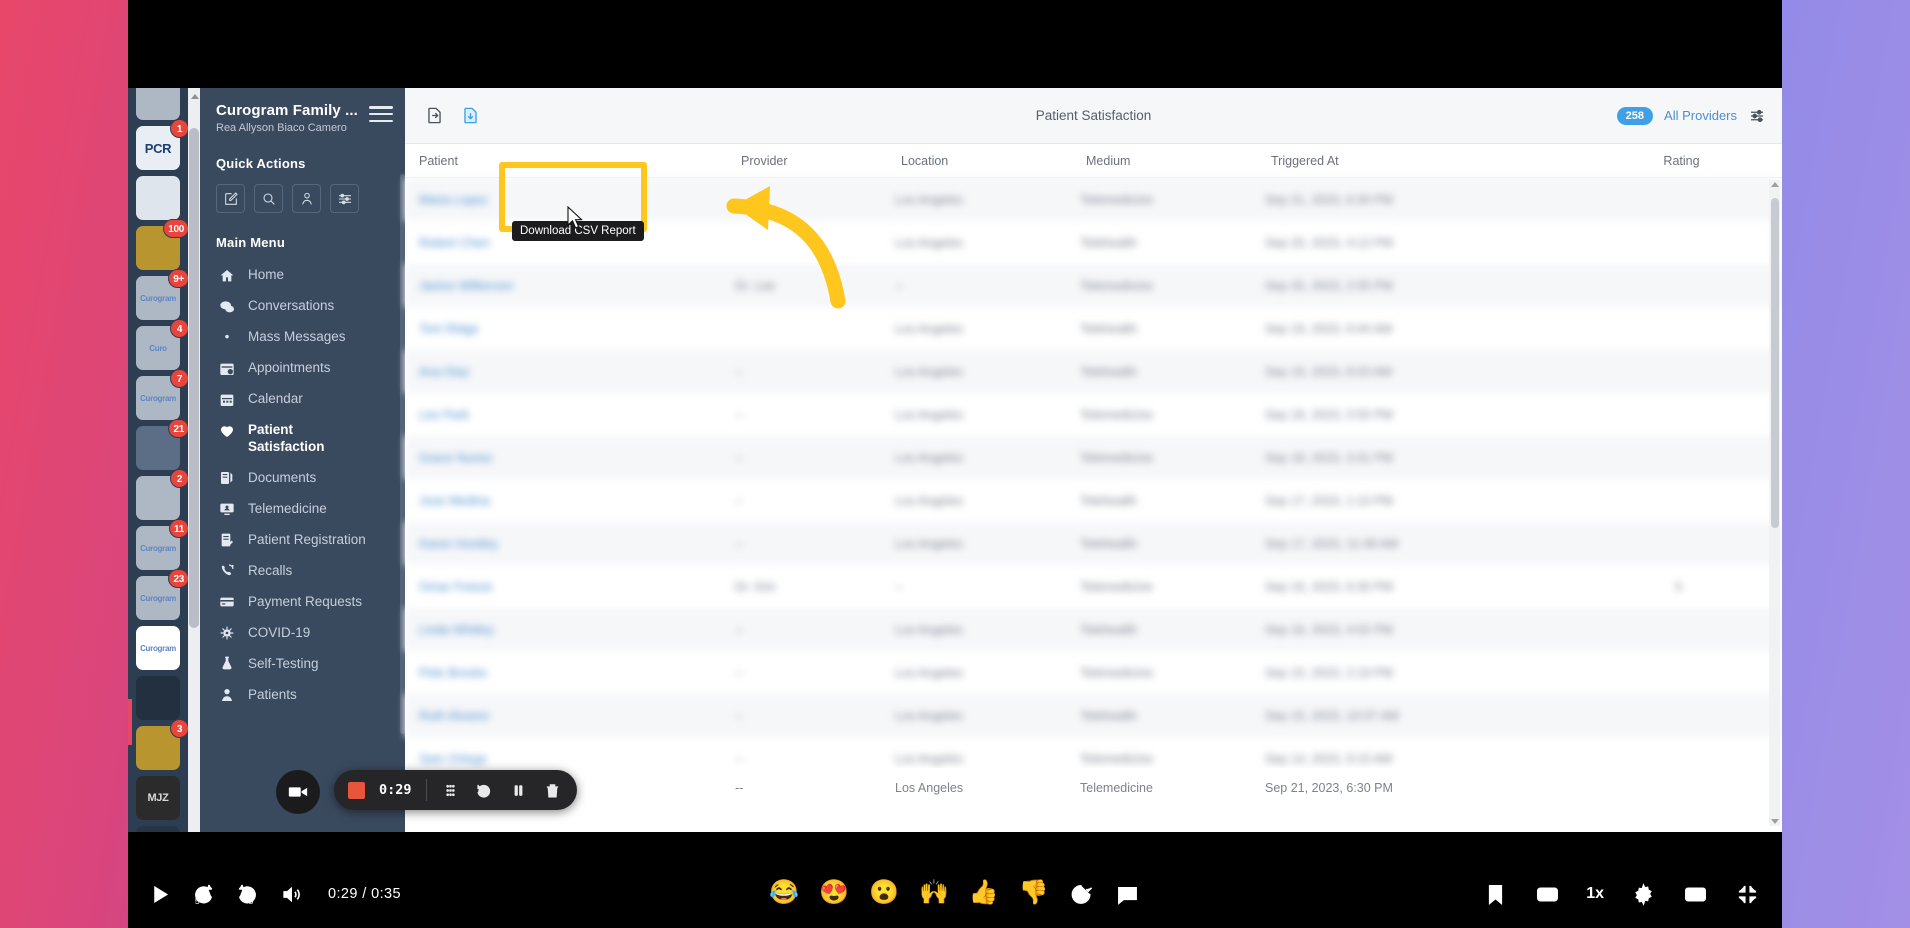 The height and width of the screenshot is (928, 1910). What do you see at coordinates (993, 161) in the screenshot?
I see `column-header-location: Location` at bounding box center [993, 161].